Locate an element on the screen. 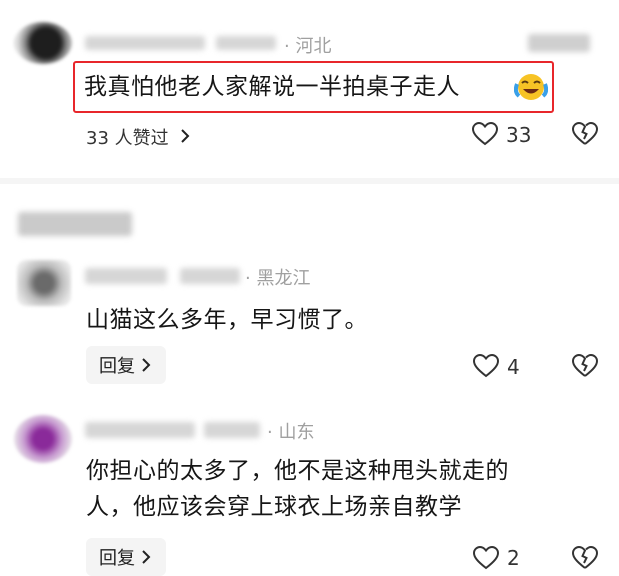 Image resolution: width=619 pixels, height=576 pixels. location-label: · 河北 is located at coordinates (308, 46).